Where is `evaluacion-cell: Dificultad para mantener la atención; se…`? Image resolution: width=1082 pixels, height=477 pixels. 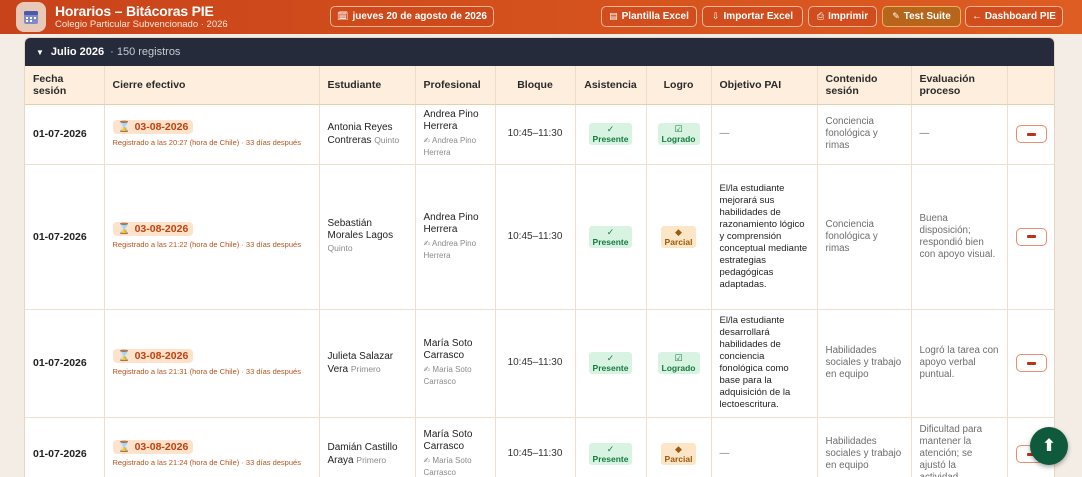
evaluacion-cell: Dificultad para mantener la atención; se… is located at coordinates (959, 447).